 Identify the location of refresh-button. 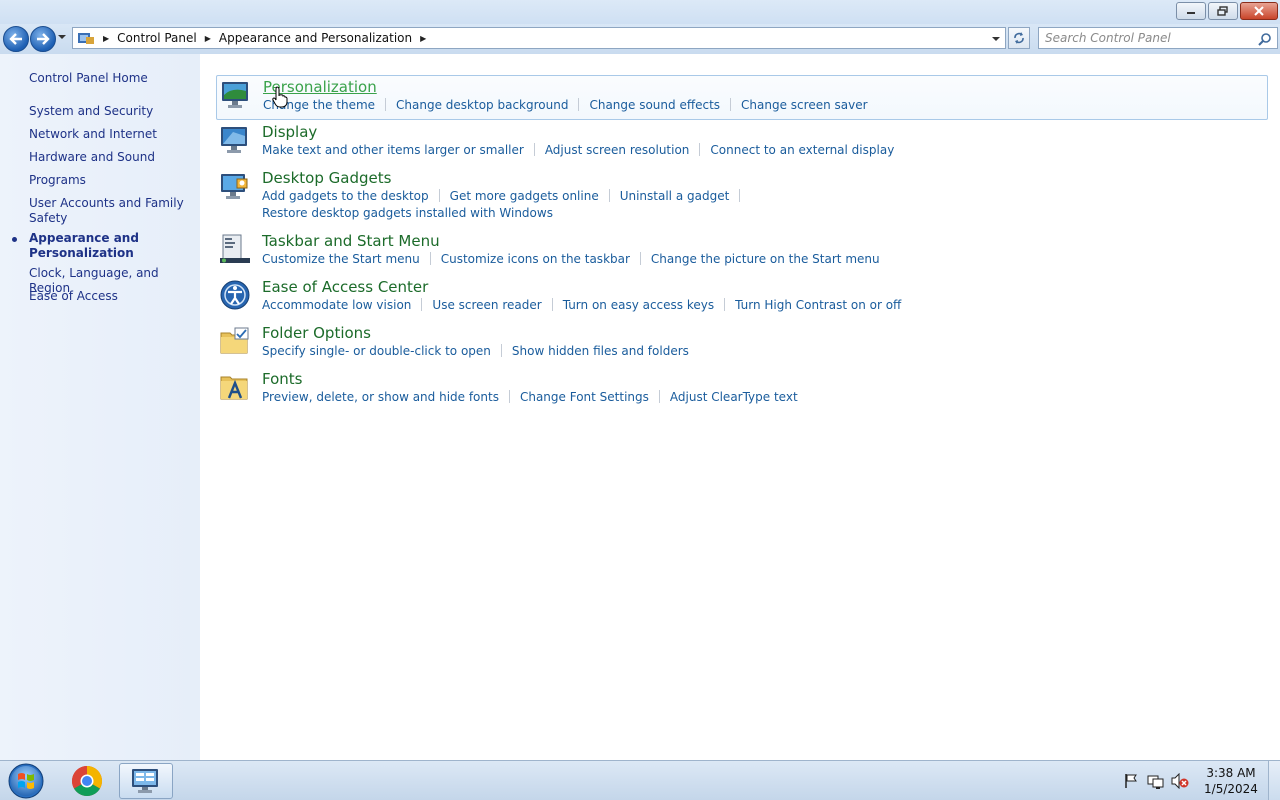
(1019, 38).